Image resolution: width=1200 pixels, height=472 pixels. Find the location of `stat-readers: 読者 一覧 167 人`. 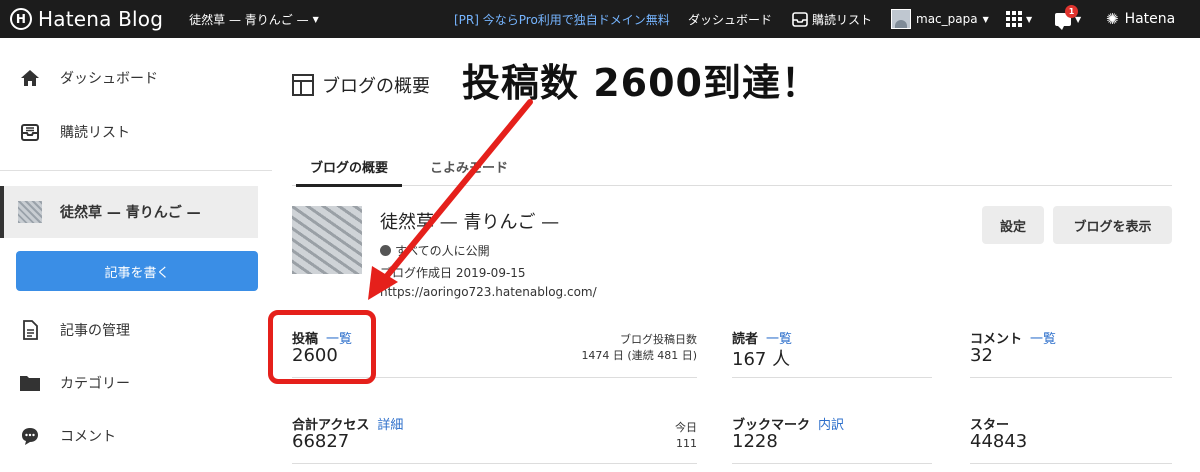

stat-readers: 読者 一覧 167 人 is located at coordinates (832, 353).